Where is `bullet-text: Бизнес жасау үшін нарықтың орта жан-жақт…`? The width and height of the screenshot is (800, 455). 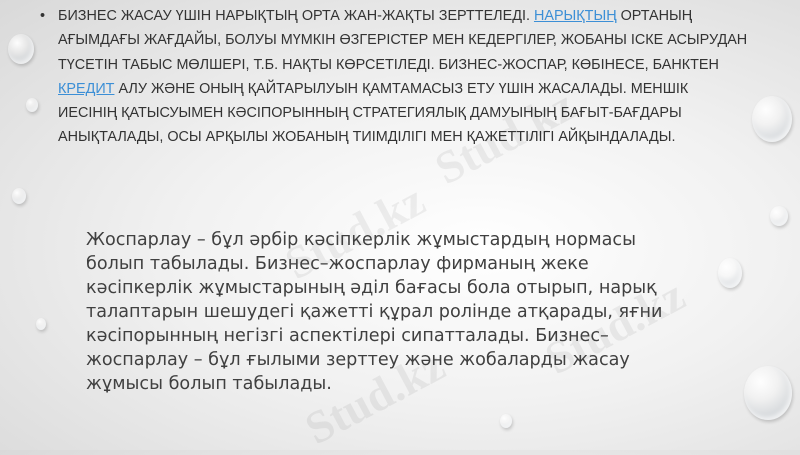 bullet-text: Бизнес жасау үшін нарықтың орта жан-жақт… is located at coordinates (296, 16).